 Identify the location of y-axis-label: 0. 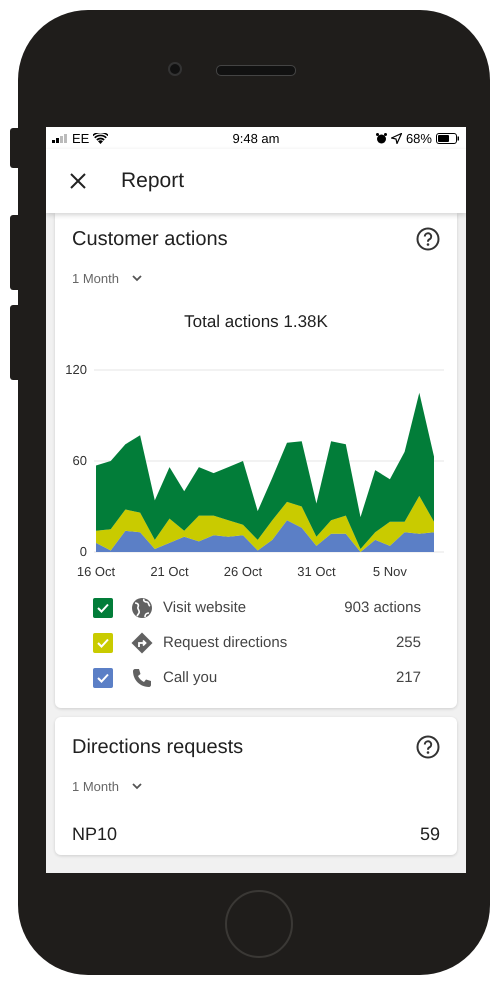
(83, 551).